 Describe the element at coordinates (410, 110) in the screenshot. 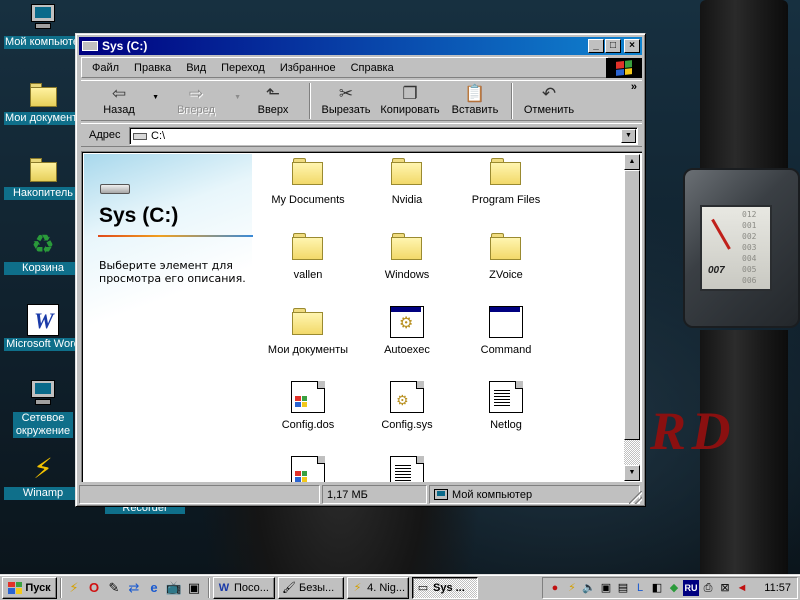

I see `copy-label: Копировать` at that location.